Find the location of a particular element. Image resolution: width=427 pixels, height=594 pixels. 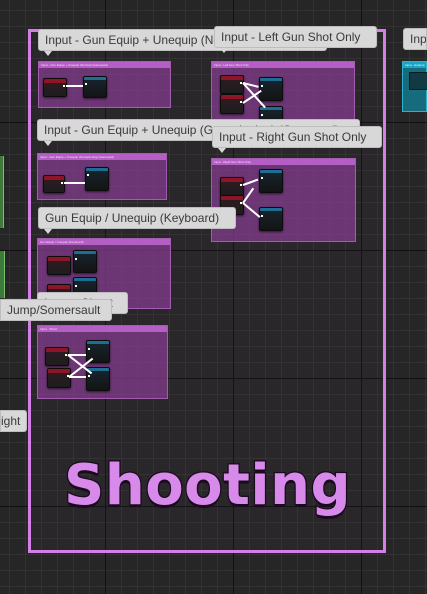

comment-shoot: Input - Shoot is located at coordinates (102, 362).